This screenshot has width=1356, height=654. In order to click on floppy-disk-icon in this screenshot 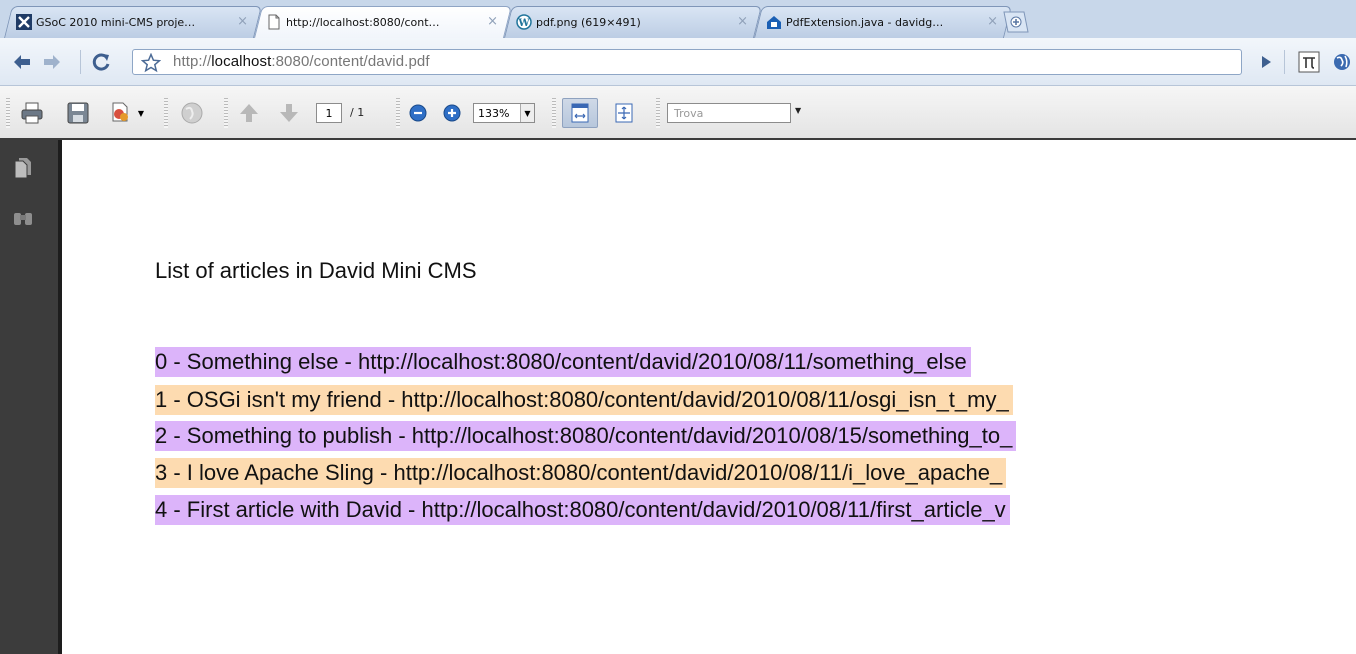, I will do `click(78, 113)`.